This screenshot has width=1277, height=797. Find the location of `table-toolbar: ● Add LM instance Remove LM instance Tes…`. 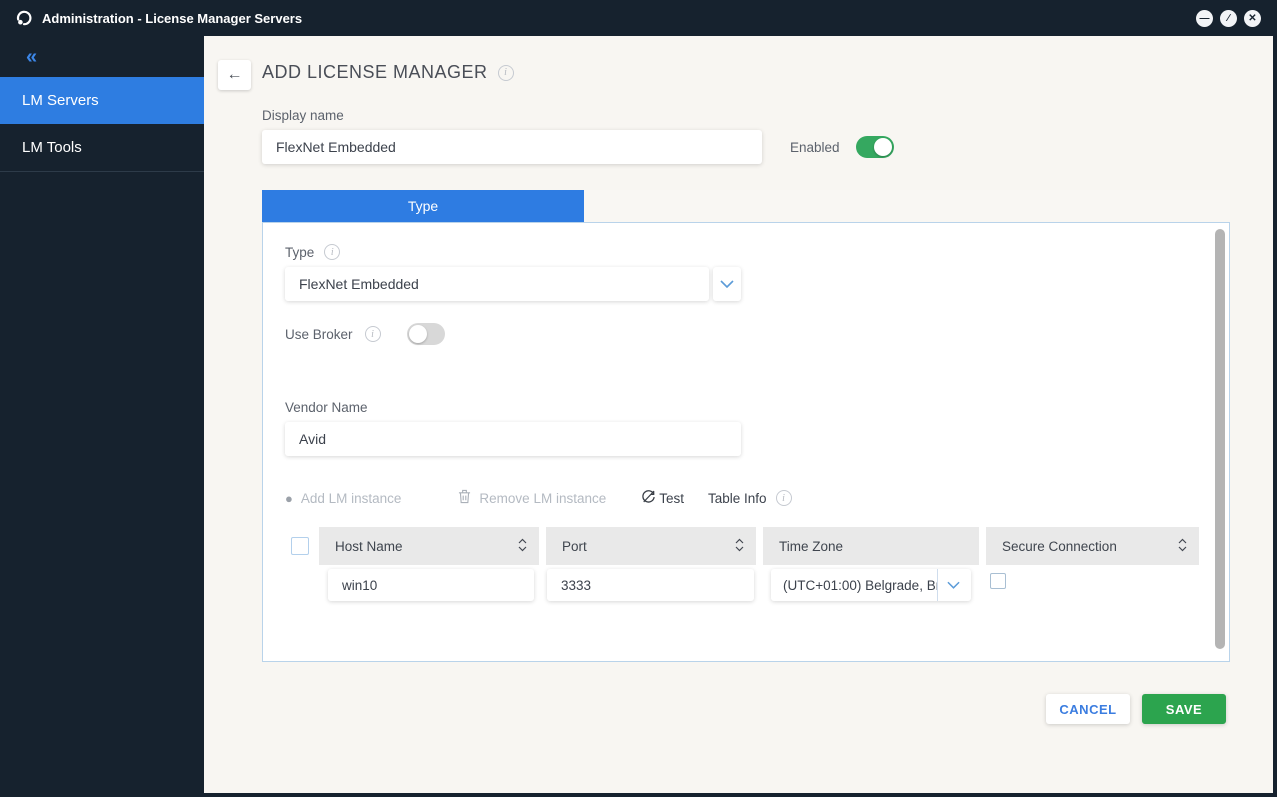

table-toolbar: ● Add LM instance Remove LM instance Tes… is located at coordinates (538, 498).